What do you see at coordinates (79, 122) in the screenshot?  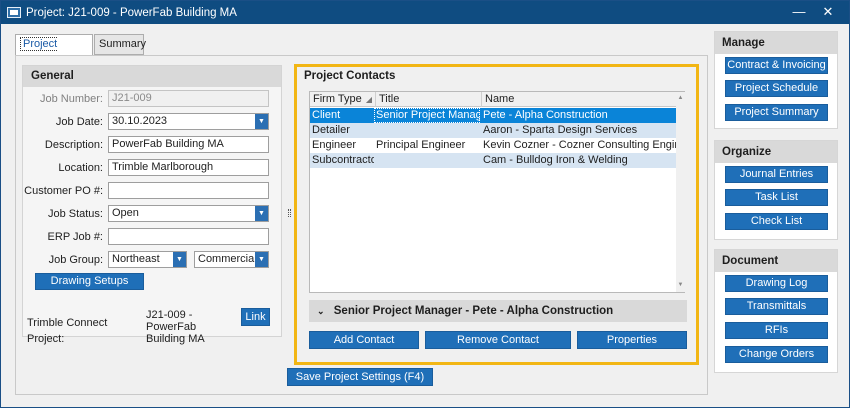 I see `job-date-label: Job Date:` at bounding box center [79, 122].